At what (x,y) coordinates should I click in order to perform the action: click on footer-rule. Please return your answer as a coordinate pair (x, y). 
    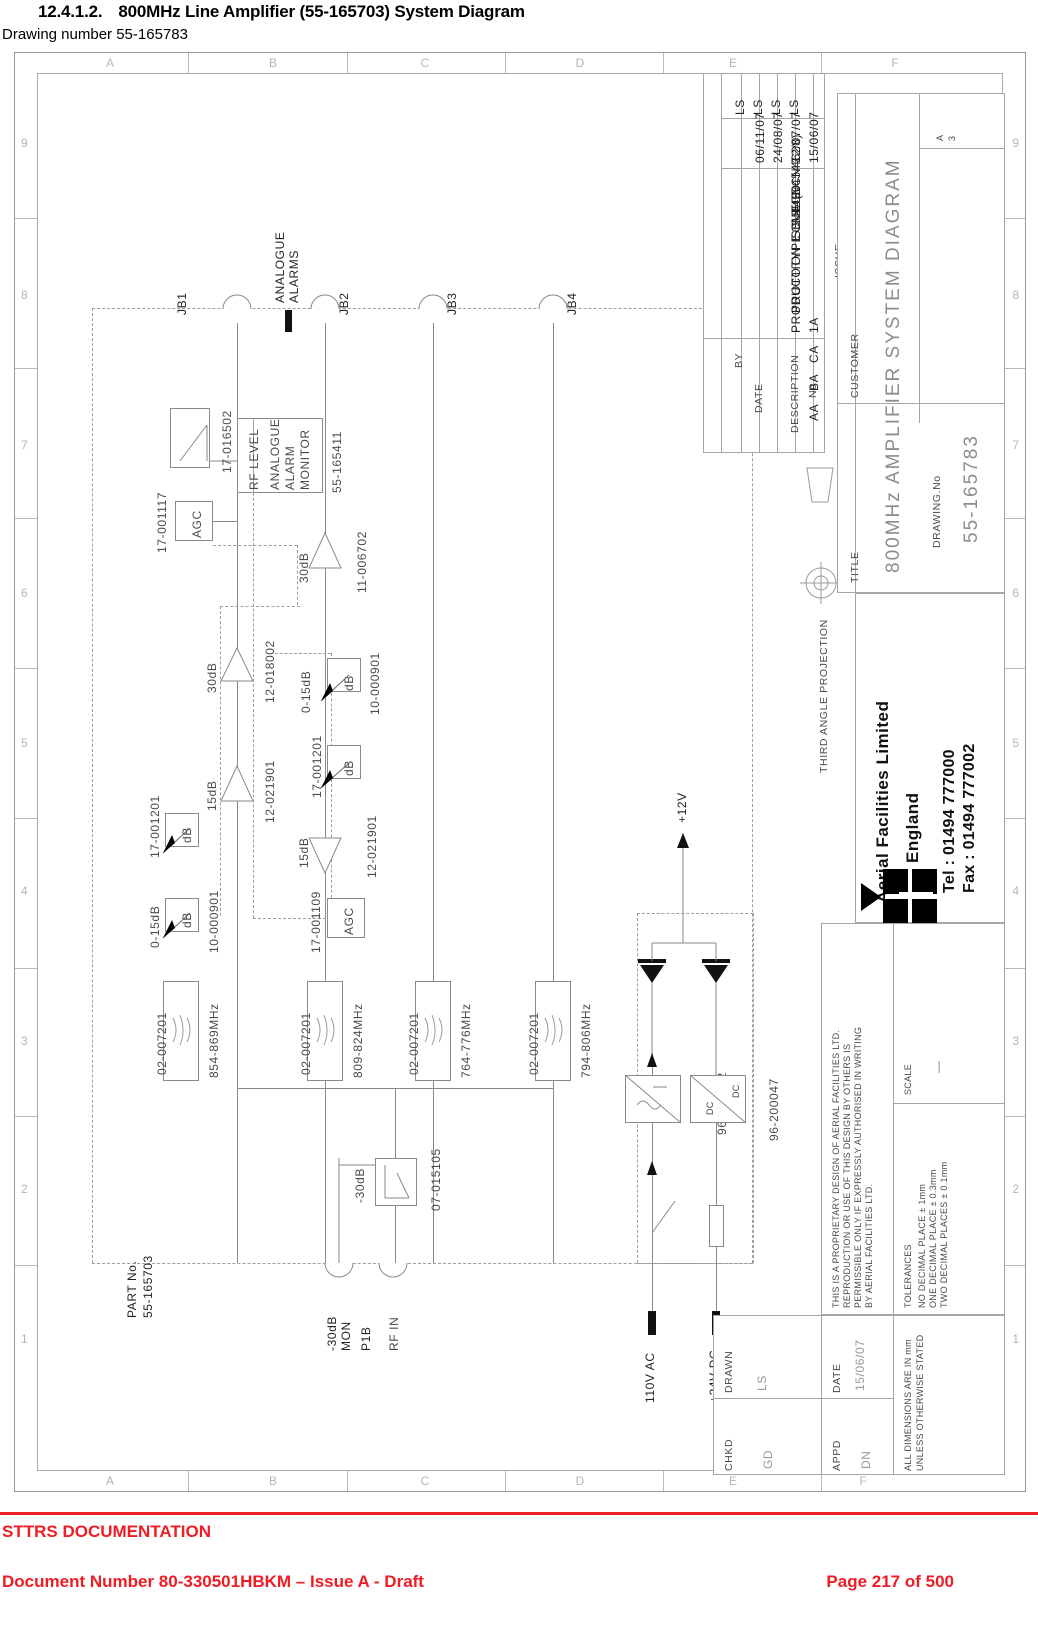
    Looking at the image, I should click on (519, 1513).